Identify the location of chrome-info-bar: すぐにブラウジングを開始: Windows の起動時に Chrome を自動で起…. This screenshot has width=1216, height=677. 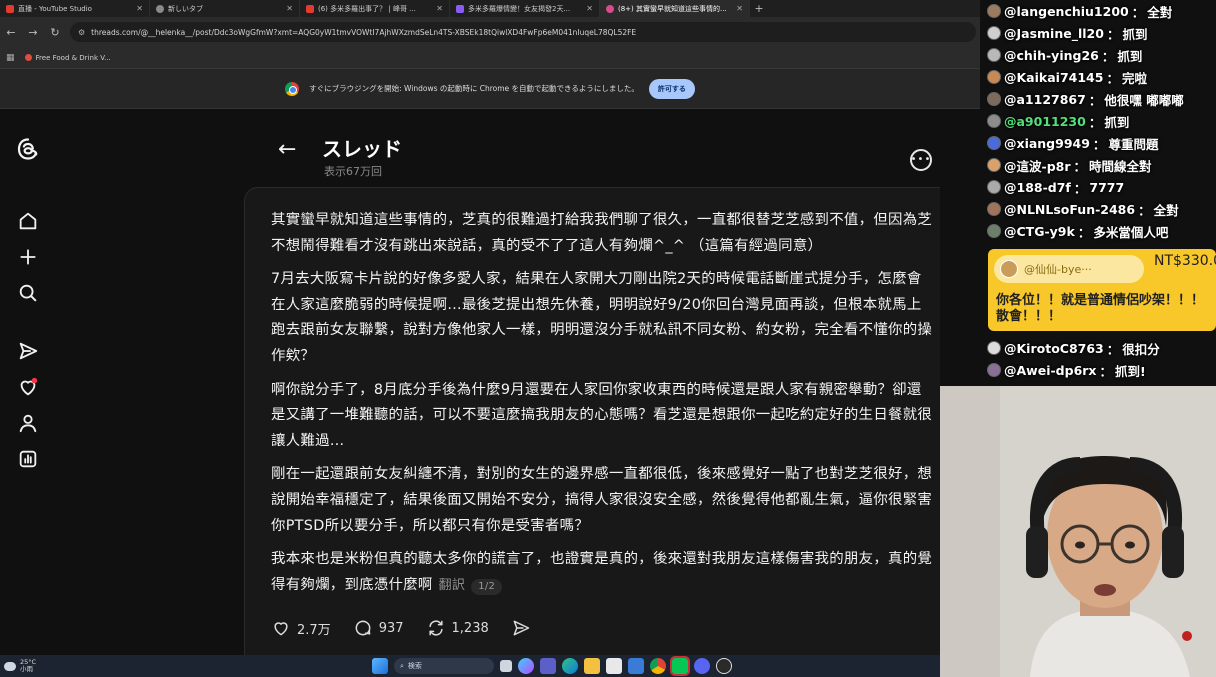
(490, 89).